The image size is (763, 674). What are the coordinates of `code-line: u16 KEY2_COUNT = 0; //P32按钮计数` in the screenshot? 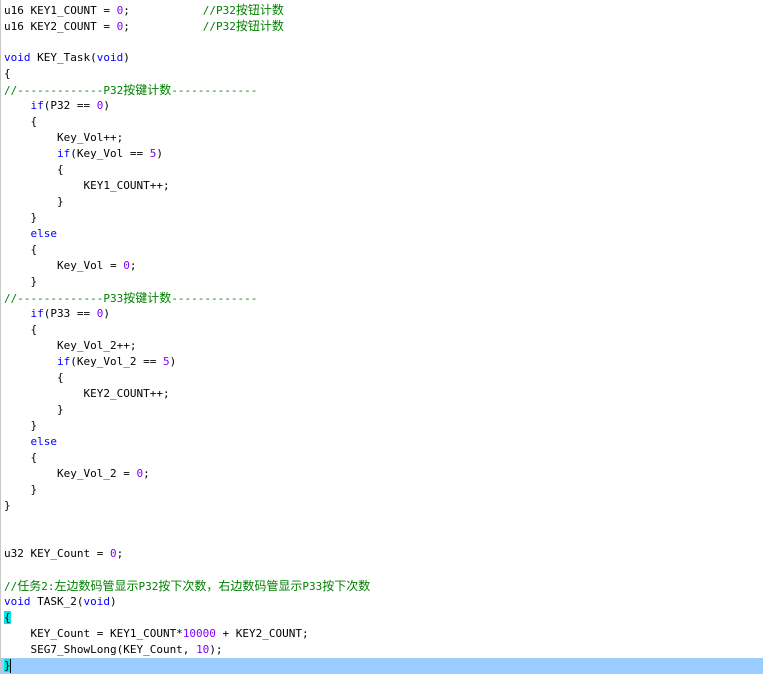 It's located at (144, 26).